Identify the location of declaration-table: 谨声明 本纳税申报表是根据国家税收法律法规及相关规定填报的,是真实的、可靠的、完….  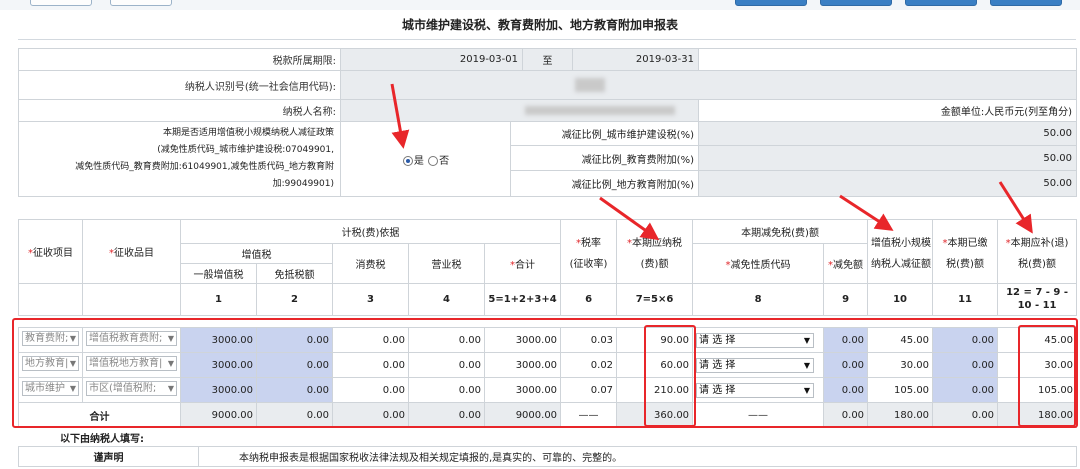
(547, 456).